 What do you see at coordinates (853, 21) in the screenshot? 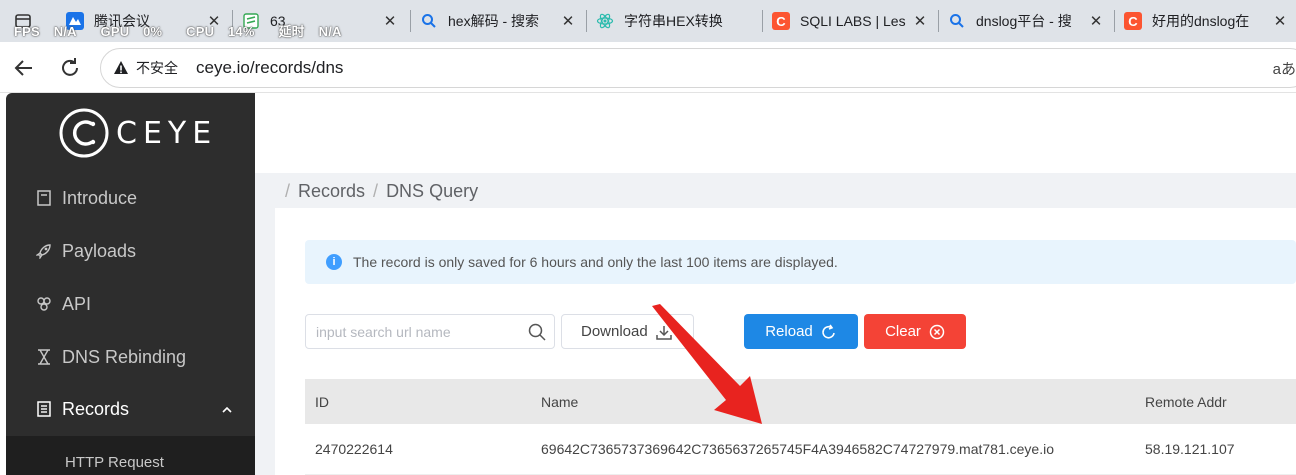
I see `tab-title: SQLI LABS | Les` at bounding box center [853, 21].